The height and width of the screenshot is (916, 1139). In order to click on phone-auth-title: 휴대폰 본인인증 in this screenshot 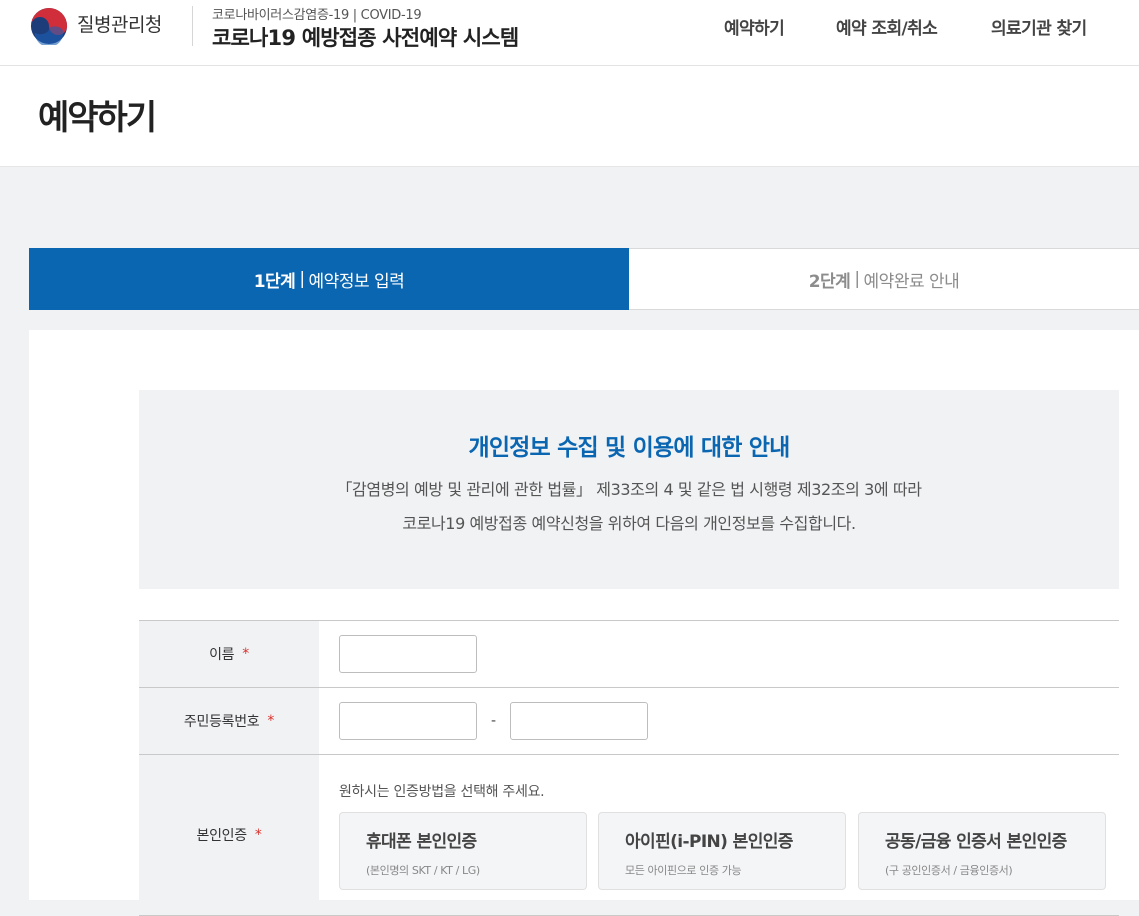, I will do `click(421, 842)`.